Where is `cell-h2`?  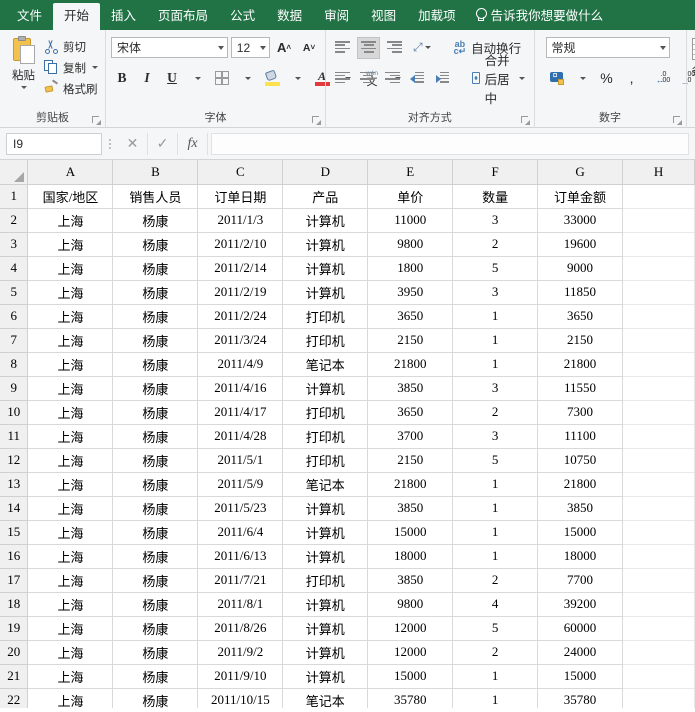 cell-h2 is located at coordinates (658, 220).